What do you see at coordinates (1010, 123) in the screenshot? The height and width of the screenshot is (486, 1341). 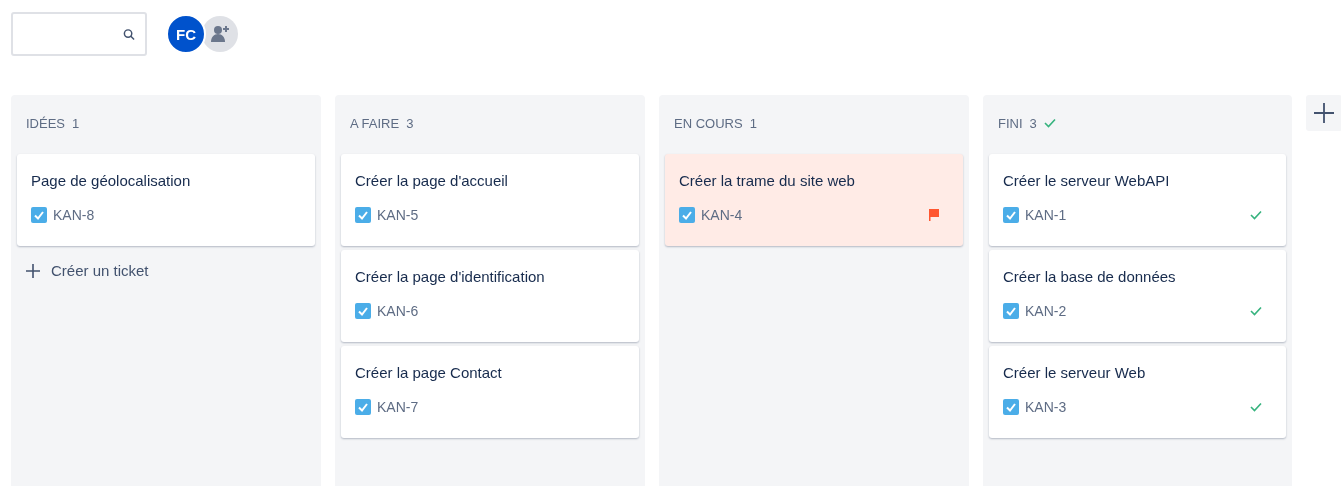 I see `column-title: FINI` at bounding box center [1010, 123].